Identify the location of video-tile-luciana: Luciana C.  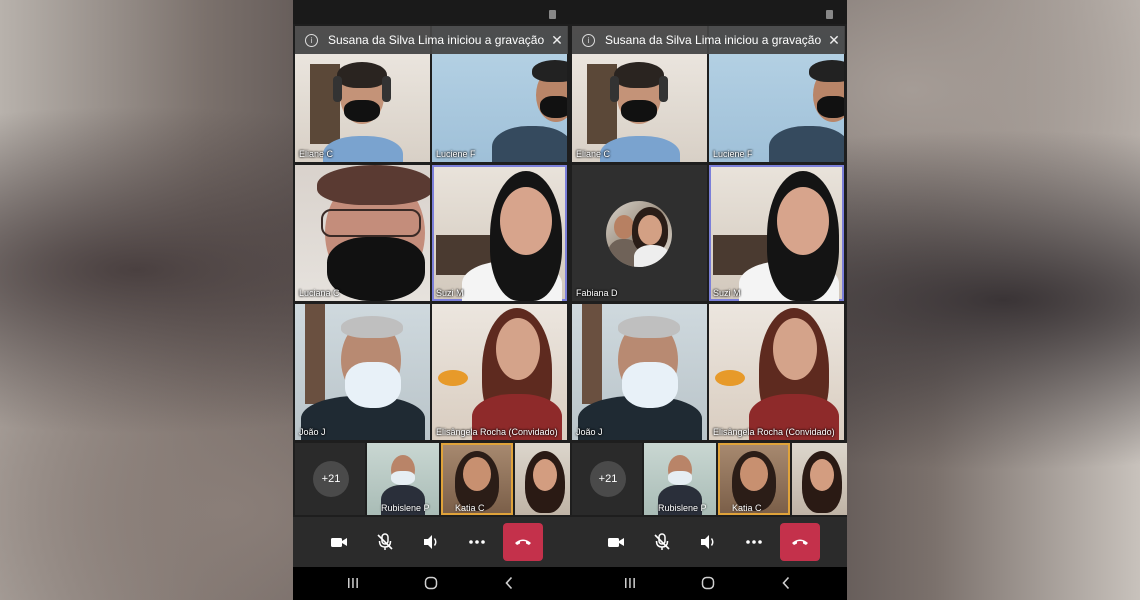
(362, 233).